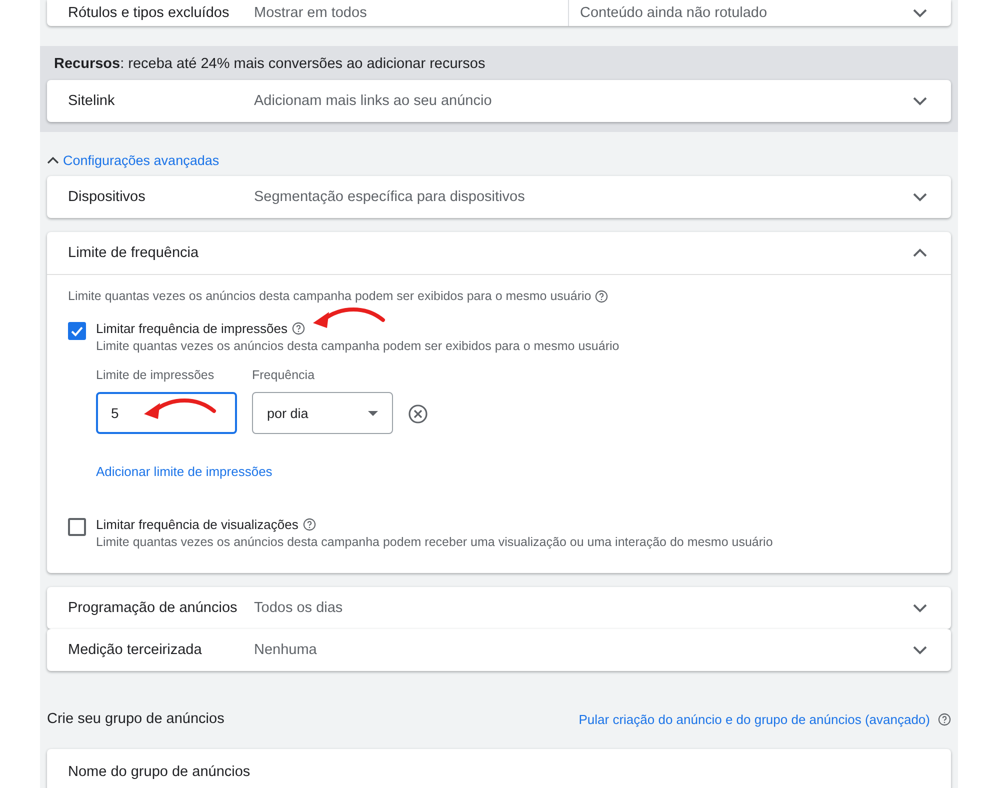 The height and width of the screenshot is (788, 1000). What do you see at coordinates (418, 414) in the screenshot?
I see `remove-icon` at bounding box center [418, 414].